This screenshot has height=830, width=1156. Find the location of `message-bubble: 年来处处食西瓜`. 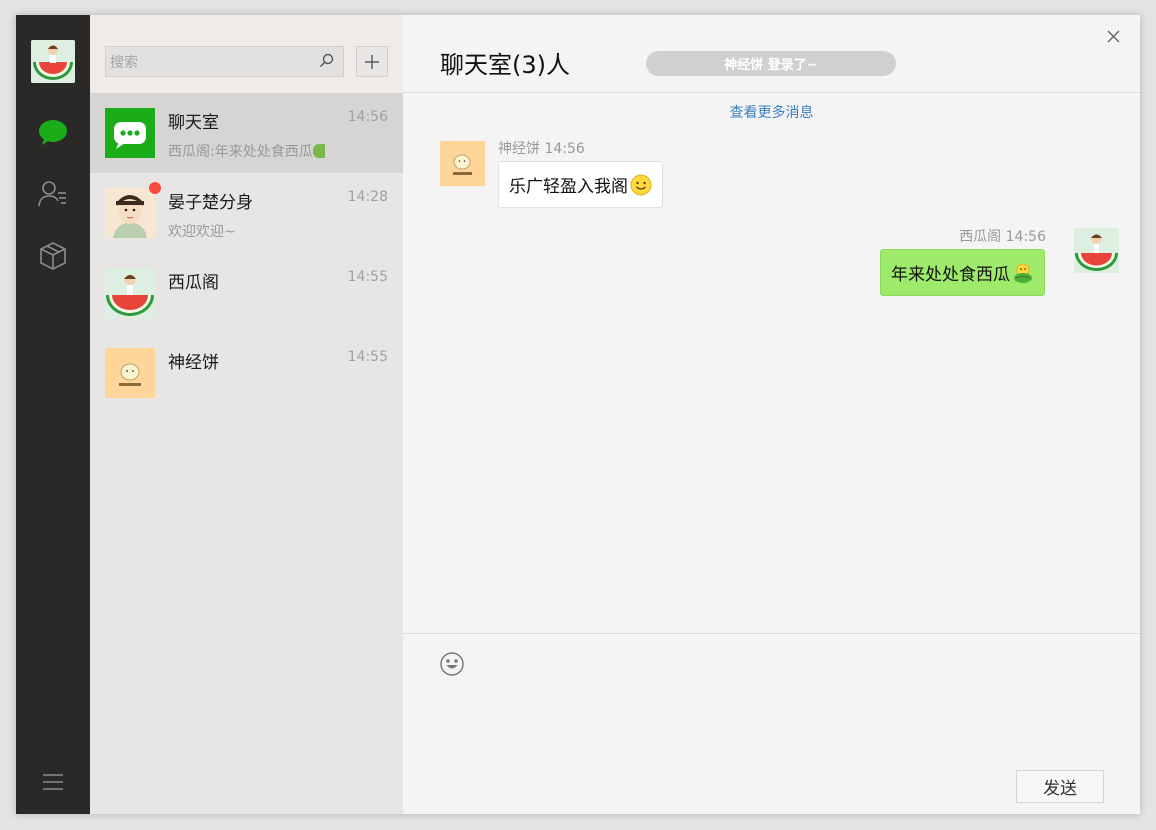

message-bubble: 年来处处食西瓜 is located at coordinates (962, 272).